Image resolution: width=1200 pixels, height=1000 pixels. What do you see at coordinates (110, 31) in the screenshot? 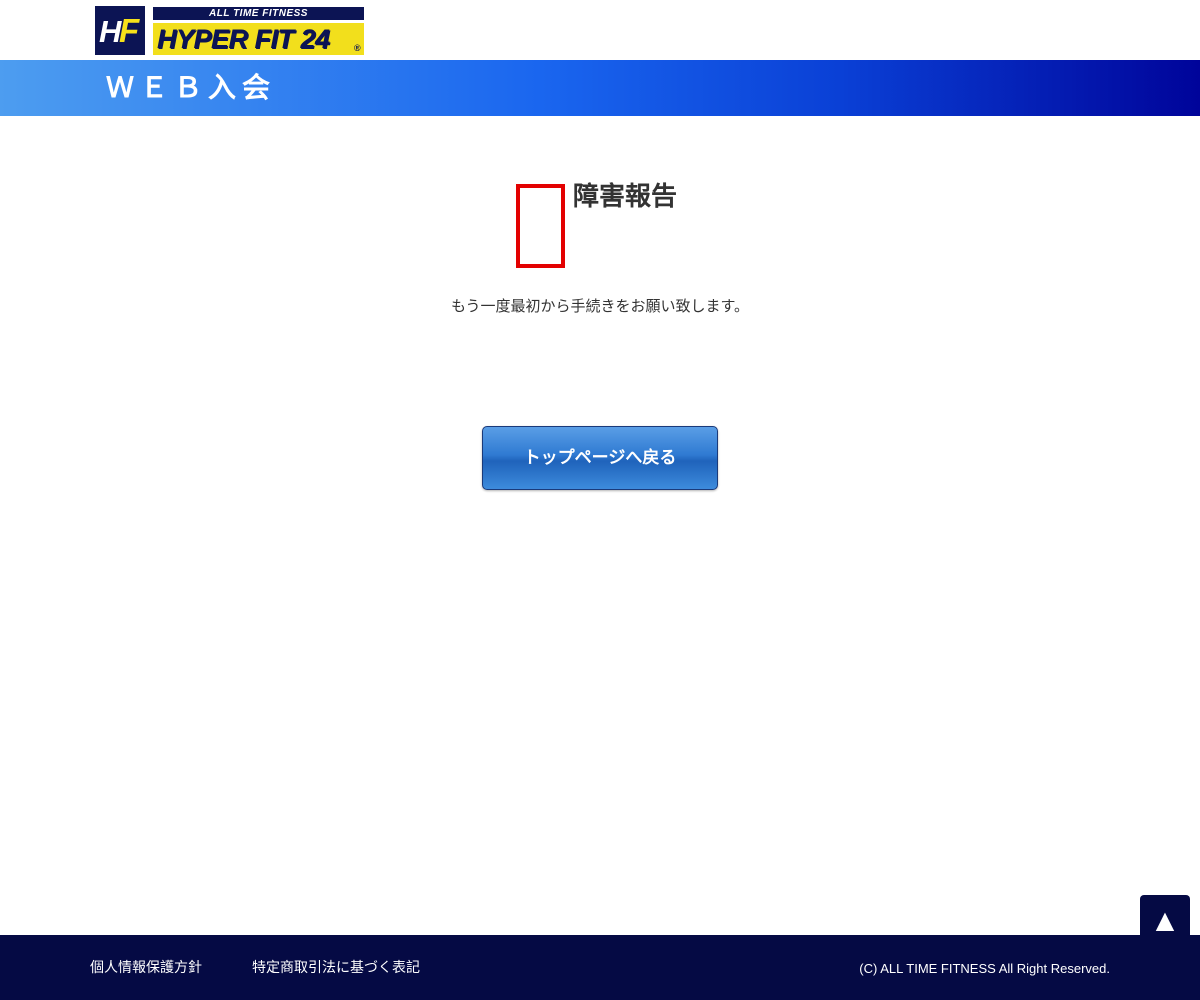
I see `logo-mark-h: H` at bounding box center [110, 31].